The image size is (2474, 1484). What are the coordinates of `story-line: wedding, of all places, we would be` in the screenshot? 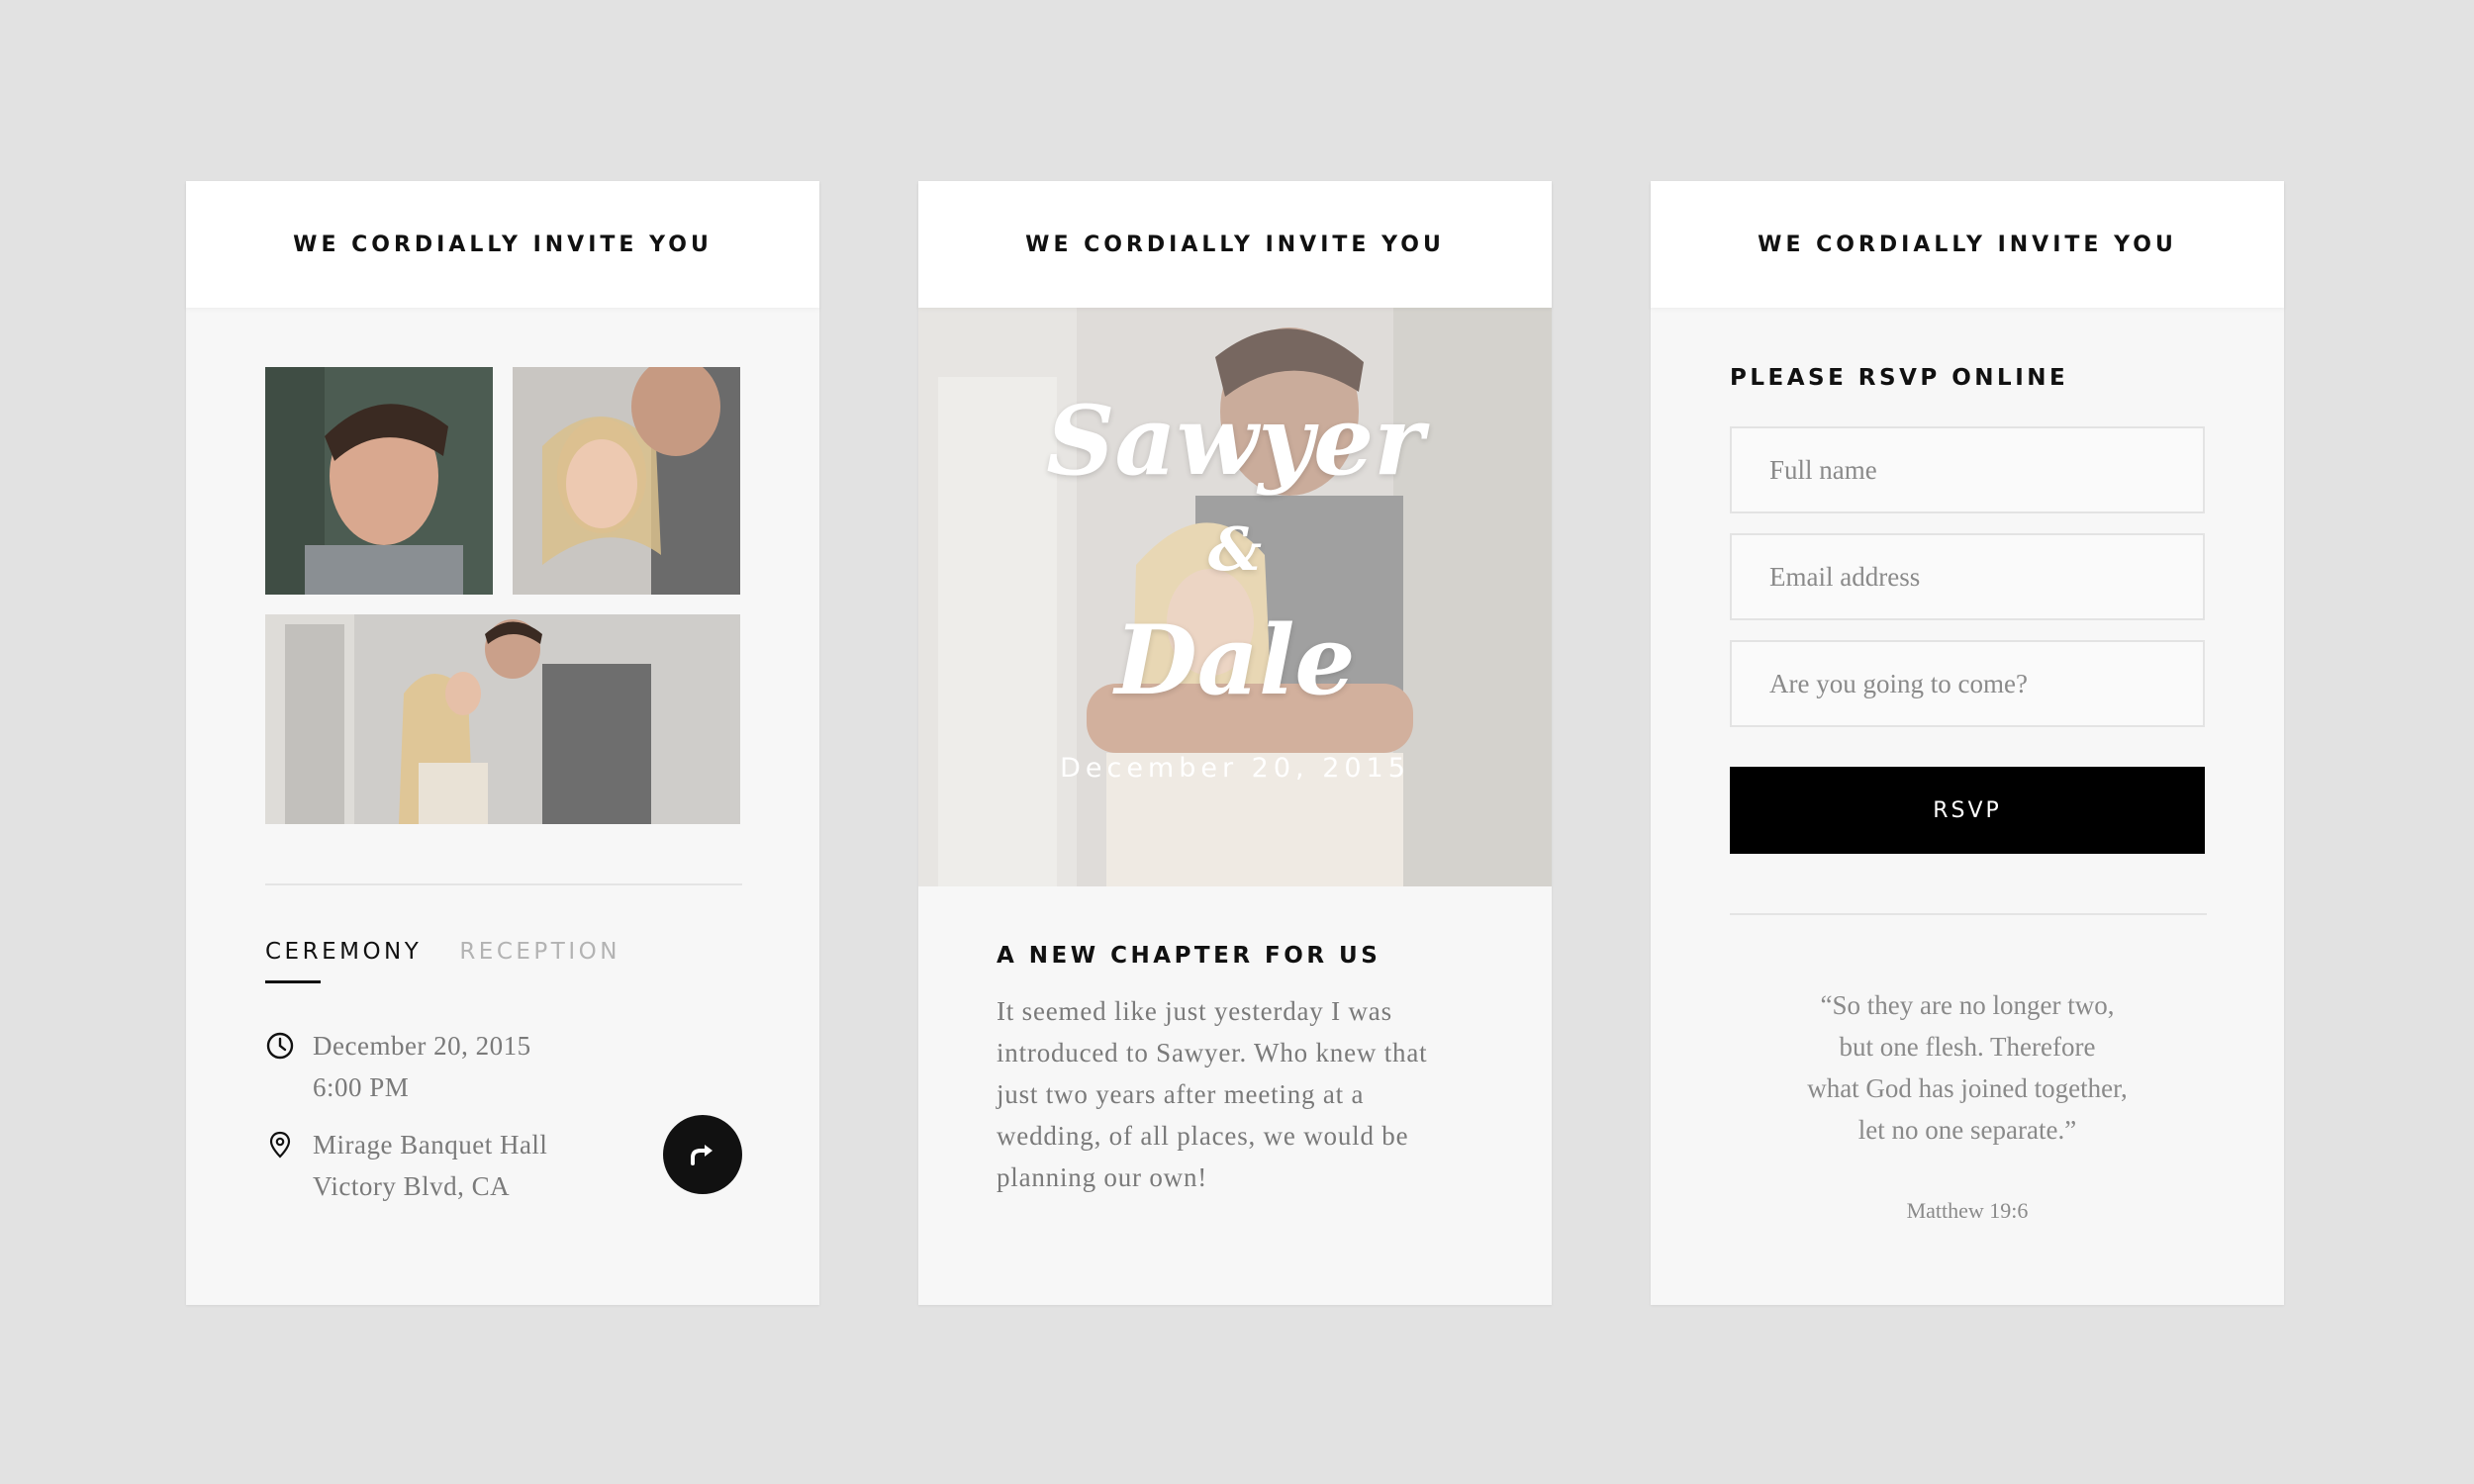 It's located at (1203, 1136).